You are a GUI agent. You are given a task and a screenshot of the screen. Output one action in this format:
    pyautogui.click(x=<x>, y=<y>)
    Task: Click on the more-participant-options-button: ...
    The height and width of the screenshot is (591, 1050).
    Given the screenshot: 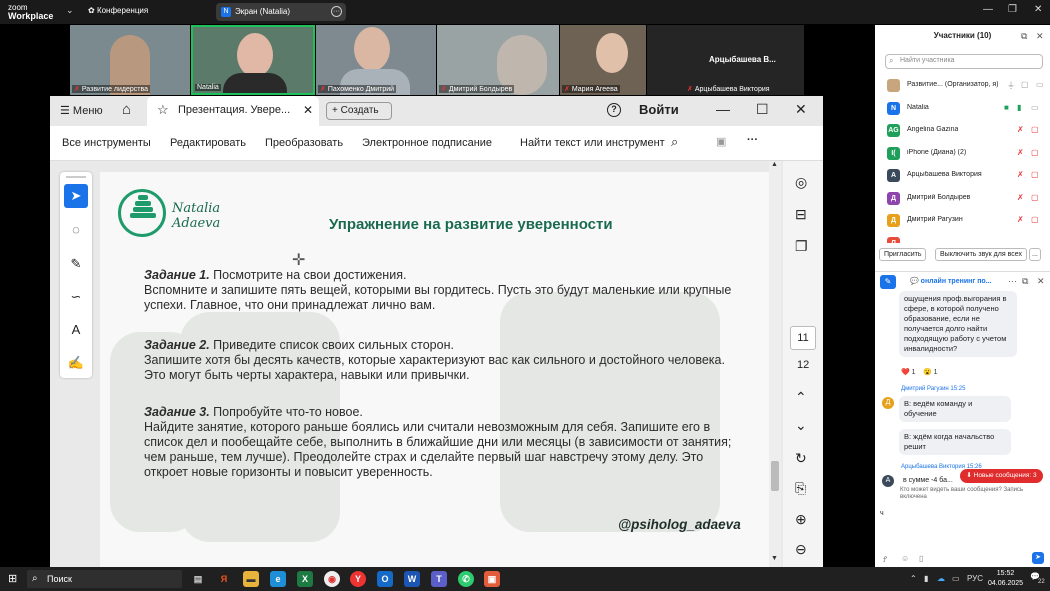 What is the action you would take?
    pyautogui.click(x=1035, y=254)
    